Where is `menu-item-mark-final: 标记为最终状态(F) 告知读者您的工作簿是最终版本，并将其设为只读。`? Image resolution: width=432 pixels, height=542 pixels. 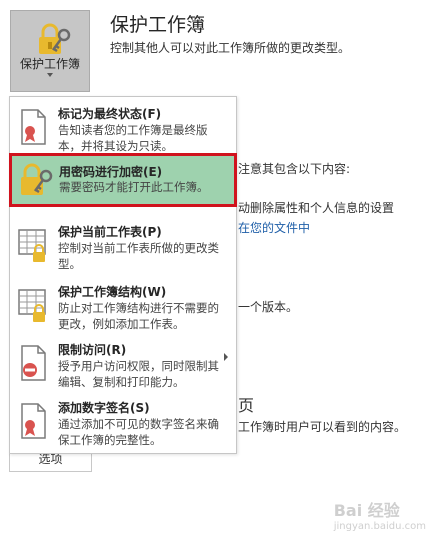 menu-item-mark-final: 标记为最终状态(F) 告知读者您的工作簿是最终版本，并将其设为只读。 is located at coordinates (123, 128).